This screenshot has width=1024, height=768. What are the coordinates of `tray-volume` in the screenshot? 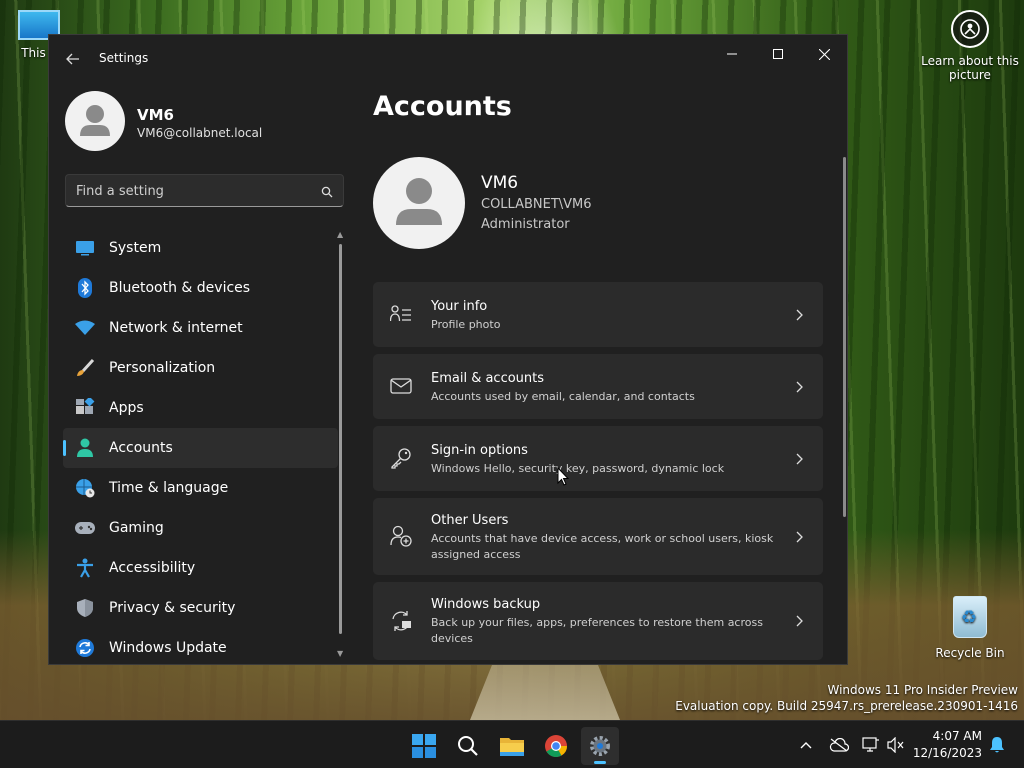 It's located at (896, 745).